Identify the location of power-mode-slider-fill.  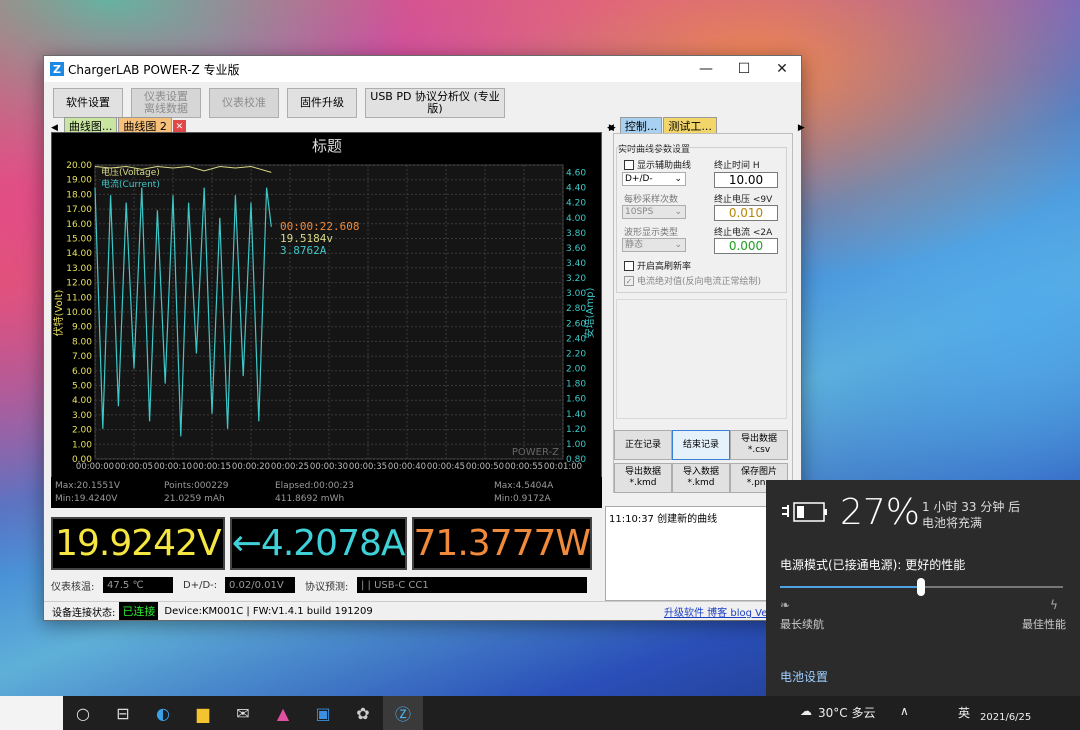
(850, 587).